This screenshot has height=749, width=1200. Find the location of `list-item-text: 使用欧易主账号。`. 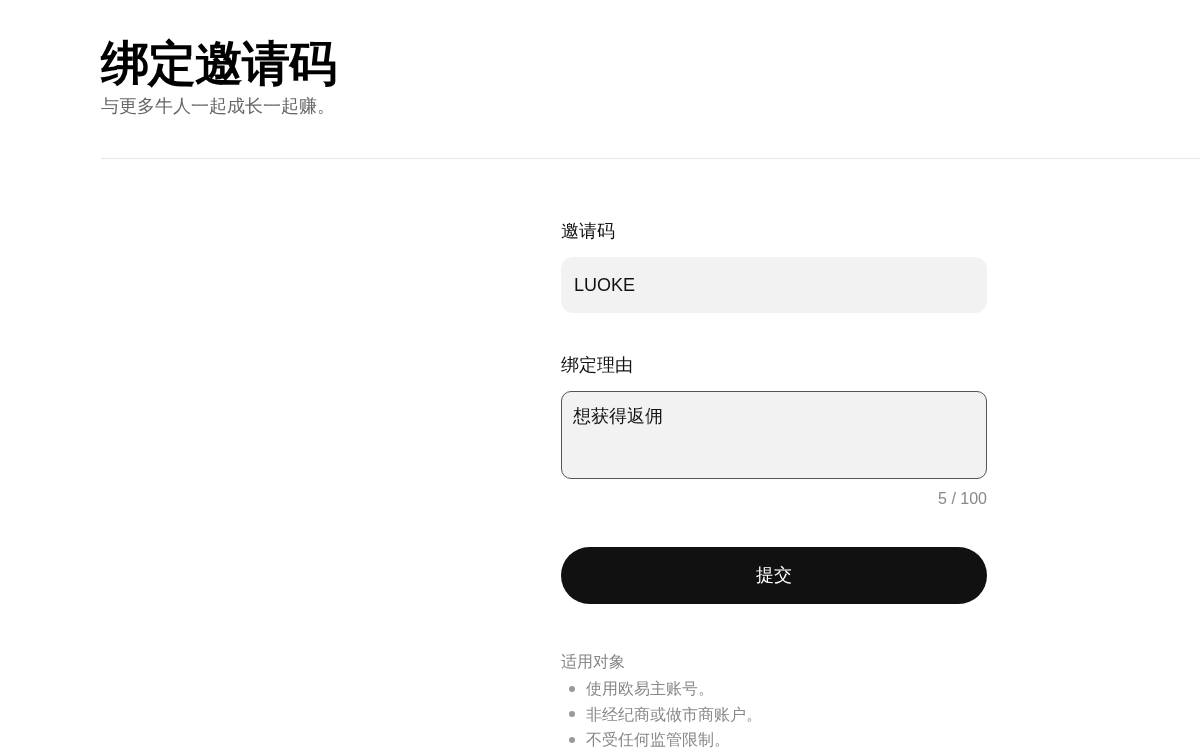

list-item-text: 使用欧易主账号。 is located at coordinates (650, 689).